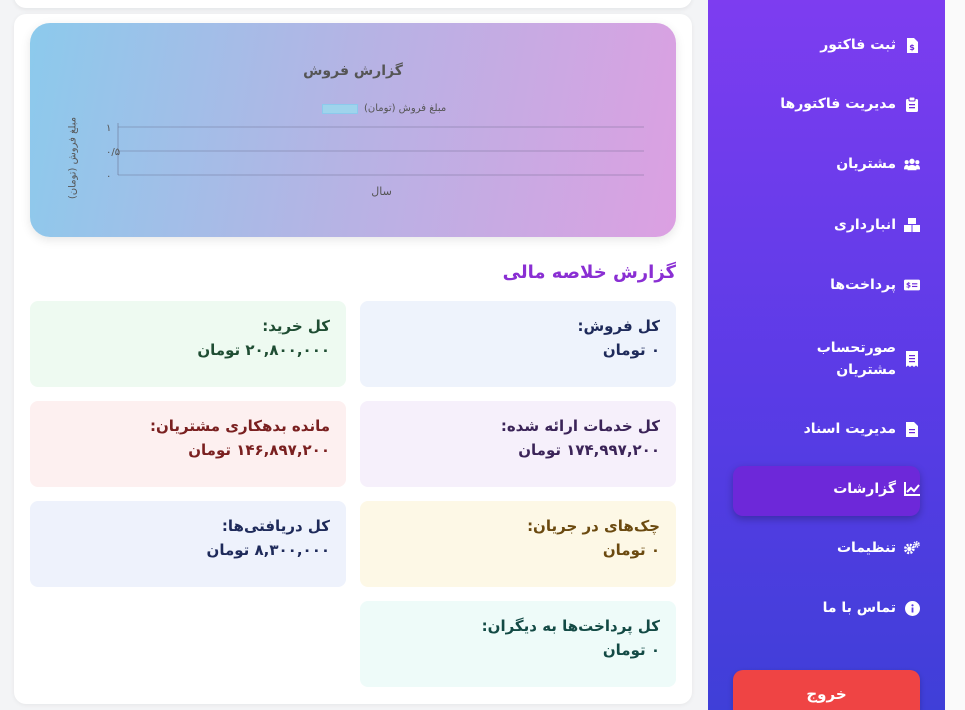 The width and height of the screenshot is (965, 710). I want to click on nav-item-contact: تماس با ما, so click(871, 608).